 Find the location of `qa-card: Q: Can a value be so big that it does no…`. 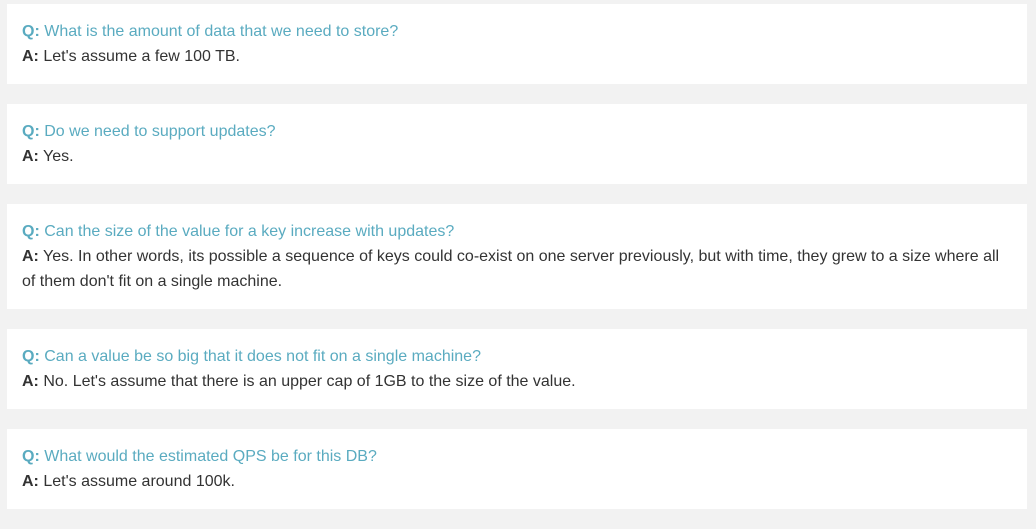

qa-card: Q: Can a value be so big that it does no… is located at coordinates (517, 369).